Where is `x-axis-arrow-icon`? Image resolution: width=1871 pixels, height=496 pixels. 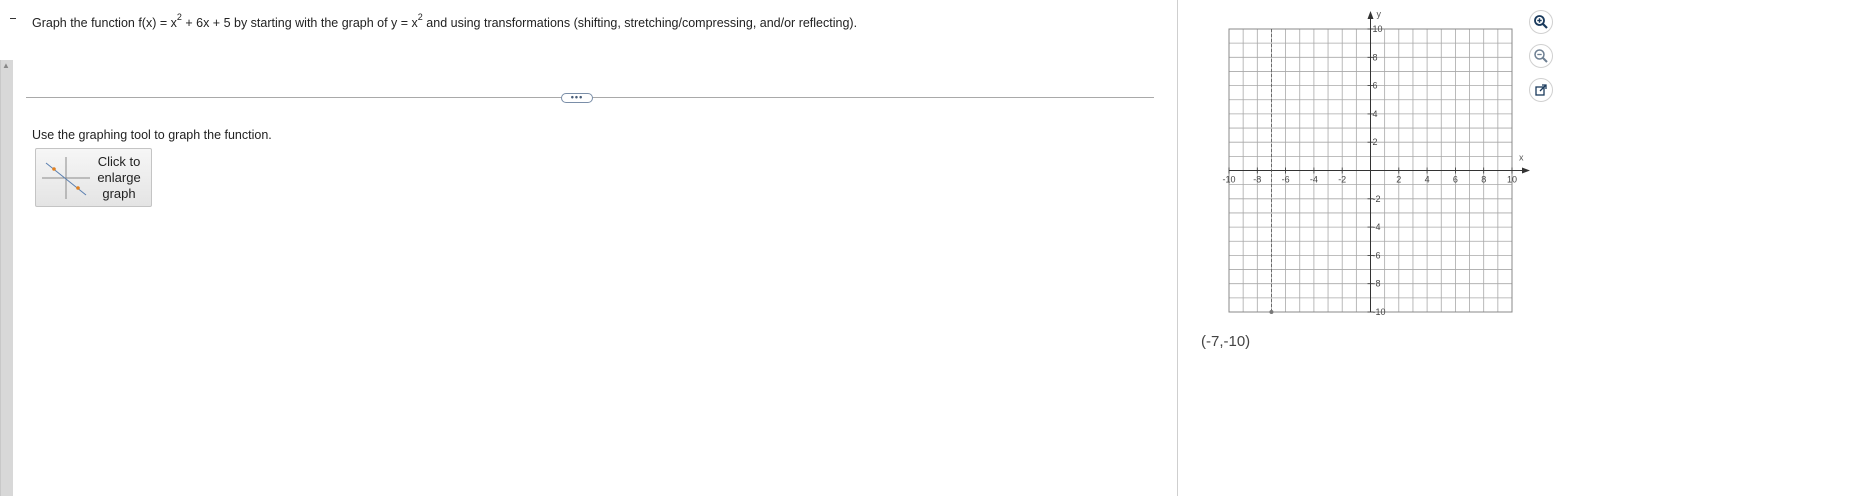 x-axis-arrow-icon is located at coordinates (1526, 170).